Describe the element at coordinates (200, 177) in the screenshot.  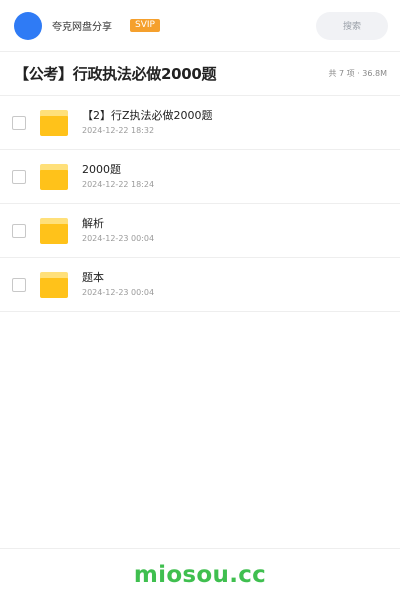
I see `list-item: 2000题 2024-12-22 18:24` at that location.